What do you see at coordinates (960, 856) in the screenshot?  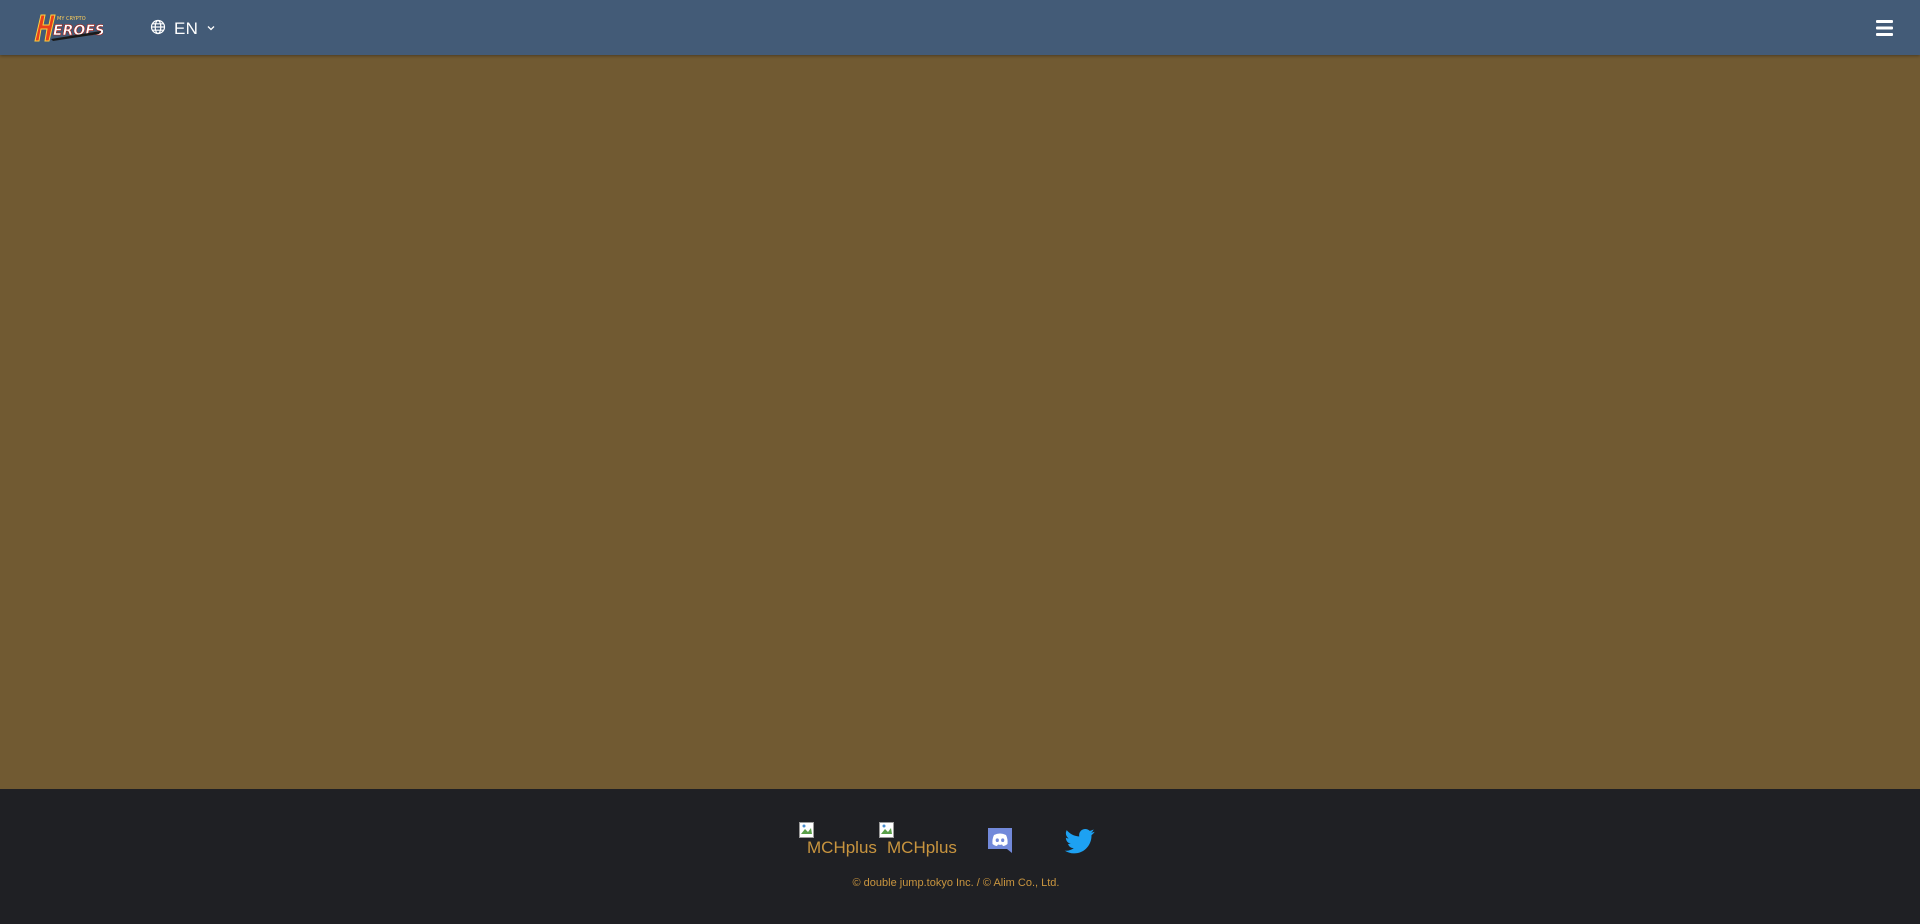 I see `footer` at bounding box center [960, 856].